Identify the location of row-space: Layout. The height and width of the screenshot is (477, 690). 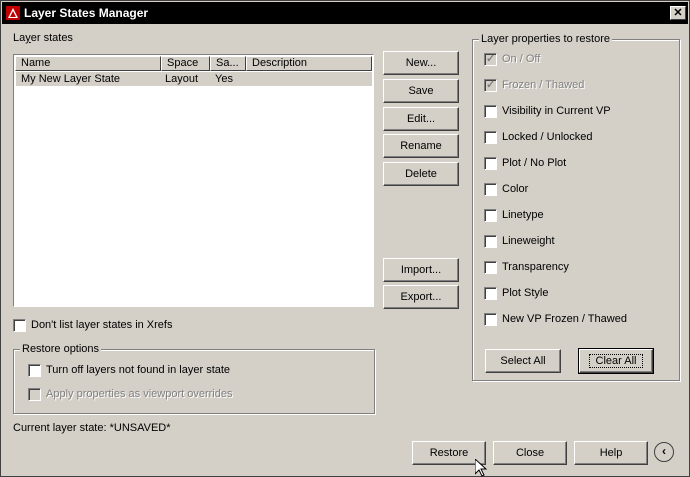
(182, 79).